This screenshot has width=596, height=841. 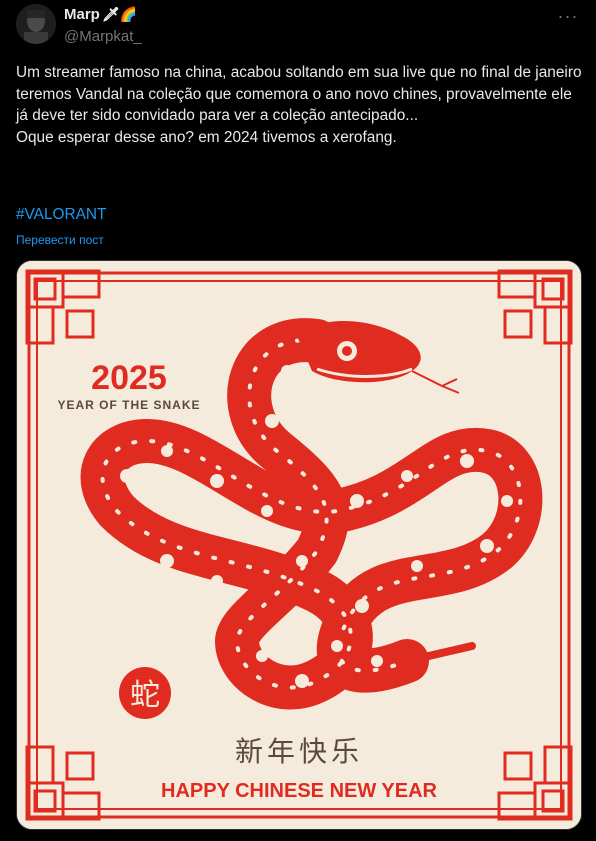 What do you see at coordinates (60, 240) in the screenshot?
I see `translate-post-link: Перевести пост` at bounding box center [60, 240].